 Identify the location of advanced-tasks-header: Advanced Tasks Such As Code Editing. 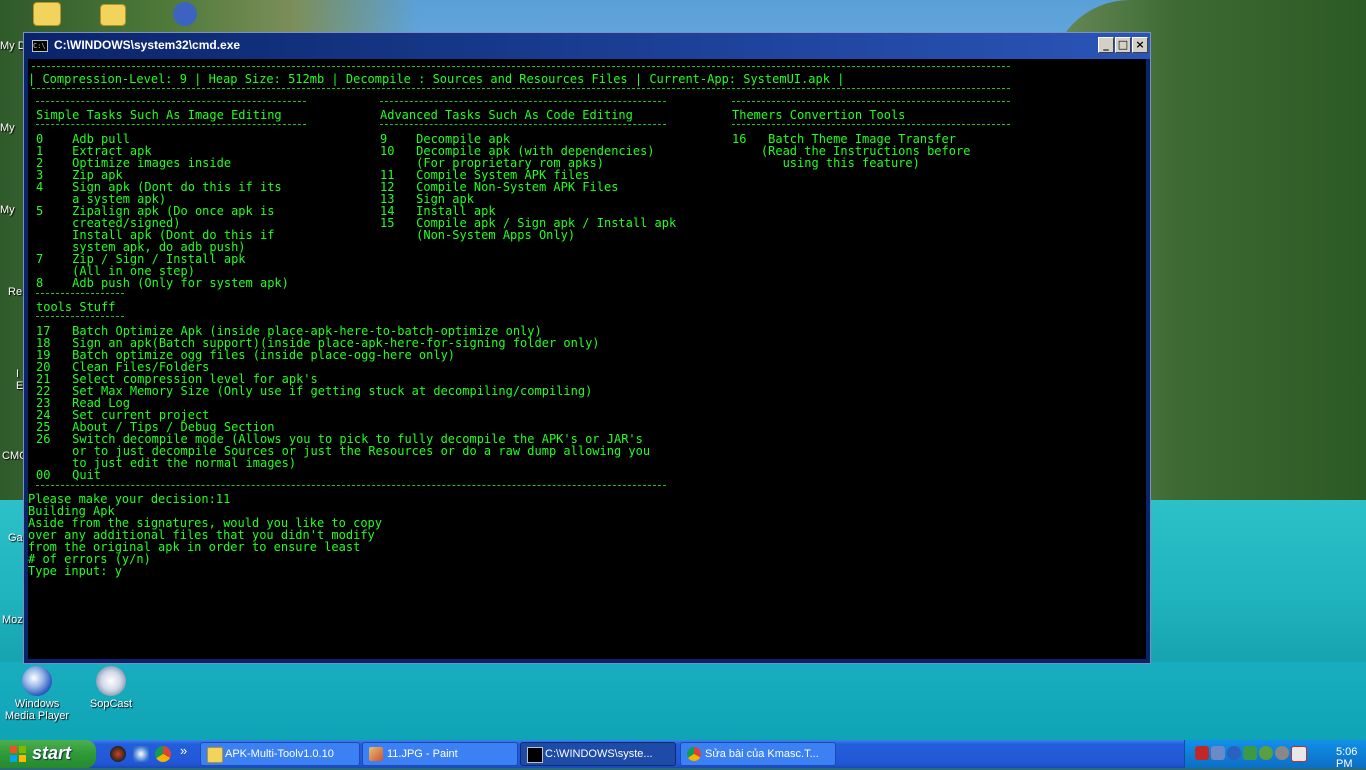
(506, 115).